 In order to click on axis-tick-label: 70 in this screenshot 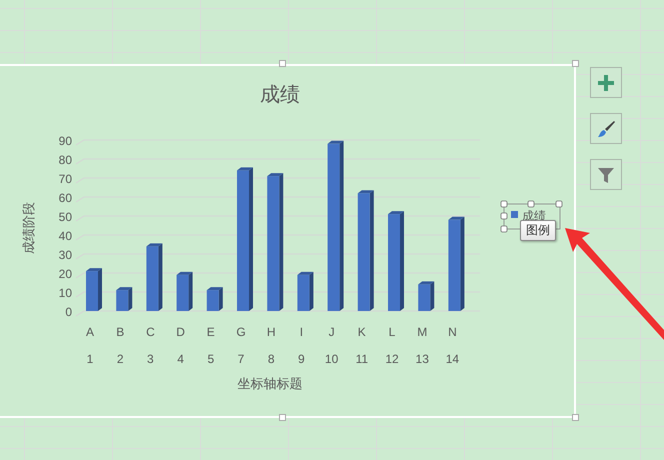, I will do `click(65, 179)`.